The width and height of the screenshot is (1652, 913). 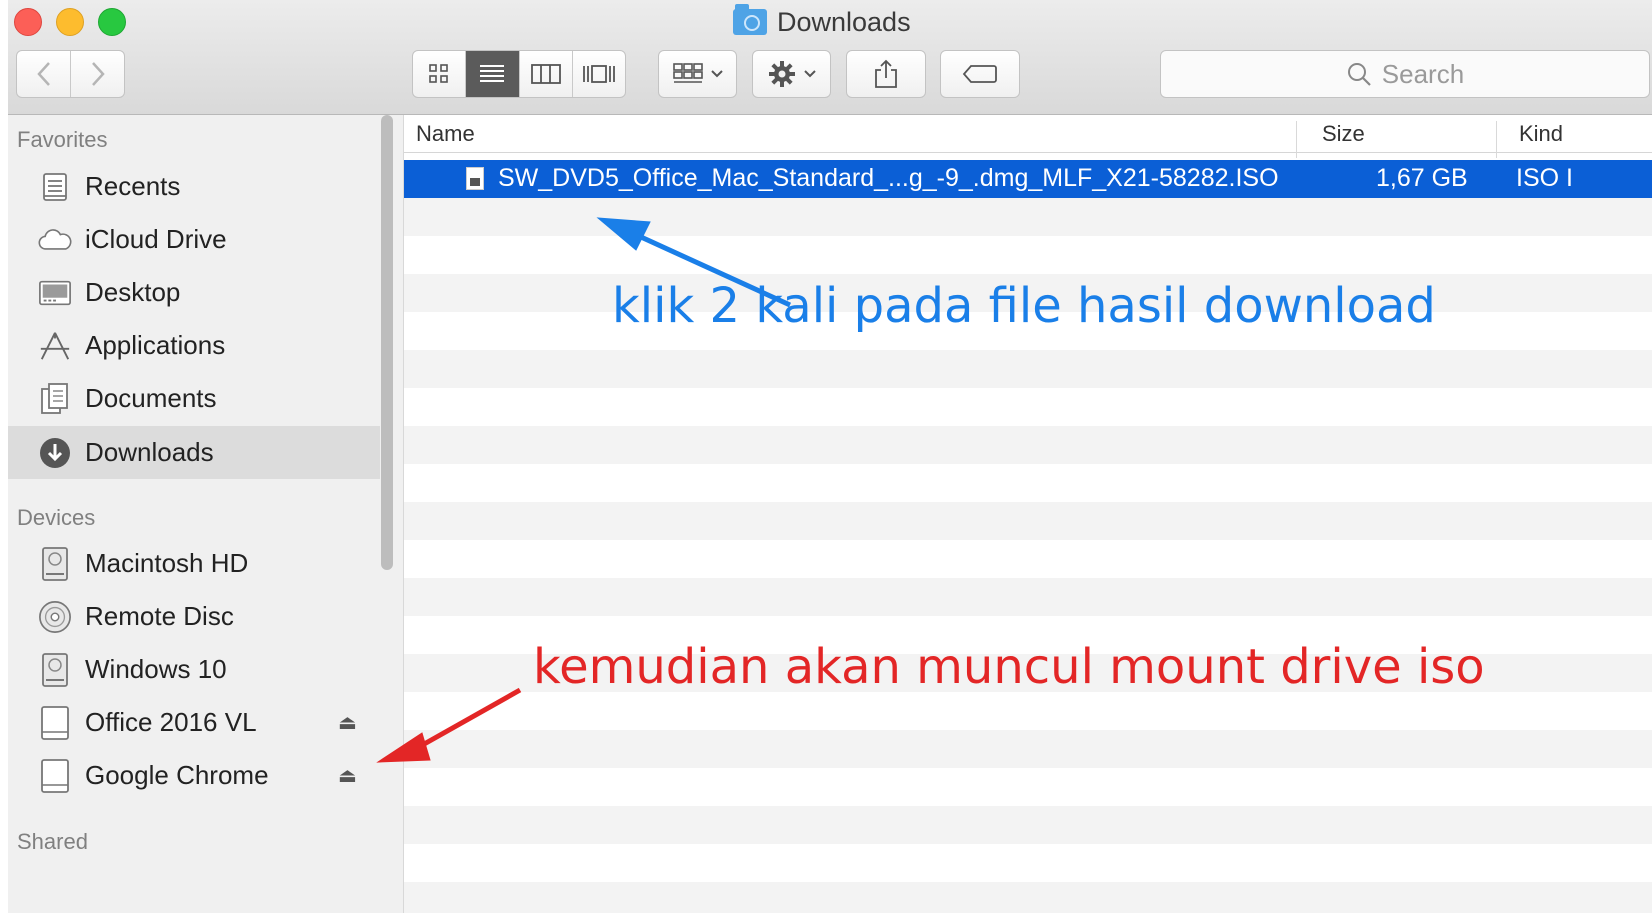 I want to click on tag-button, so click(x=980, y=74).